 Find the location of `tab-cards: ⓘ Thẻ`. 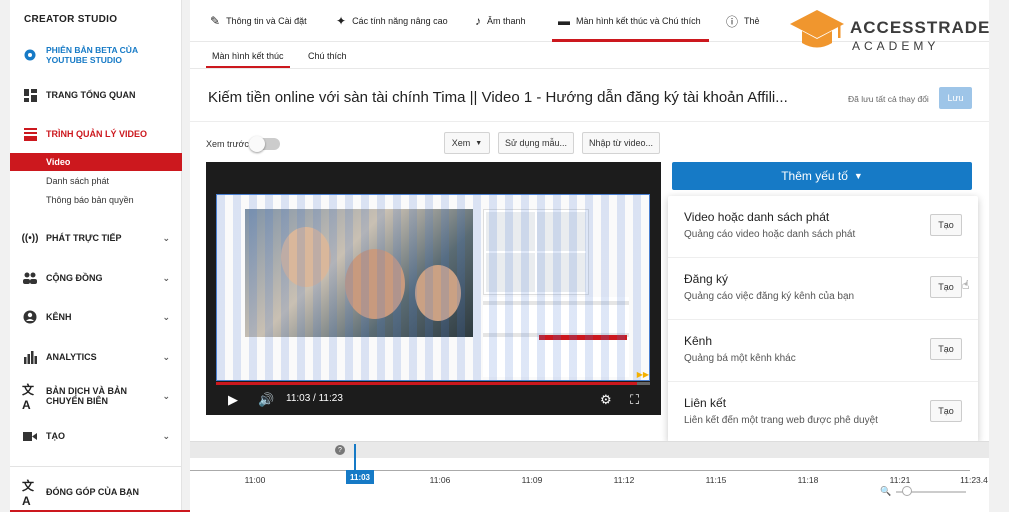

tab-cards: ⓘ Thẻ is located at coordinates (743, 21).